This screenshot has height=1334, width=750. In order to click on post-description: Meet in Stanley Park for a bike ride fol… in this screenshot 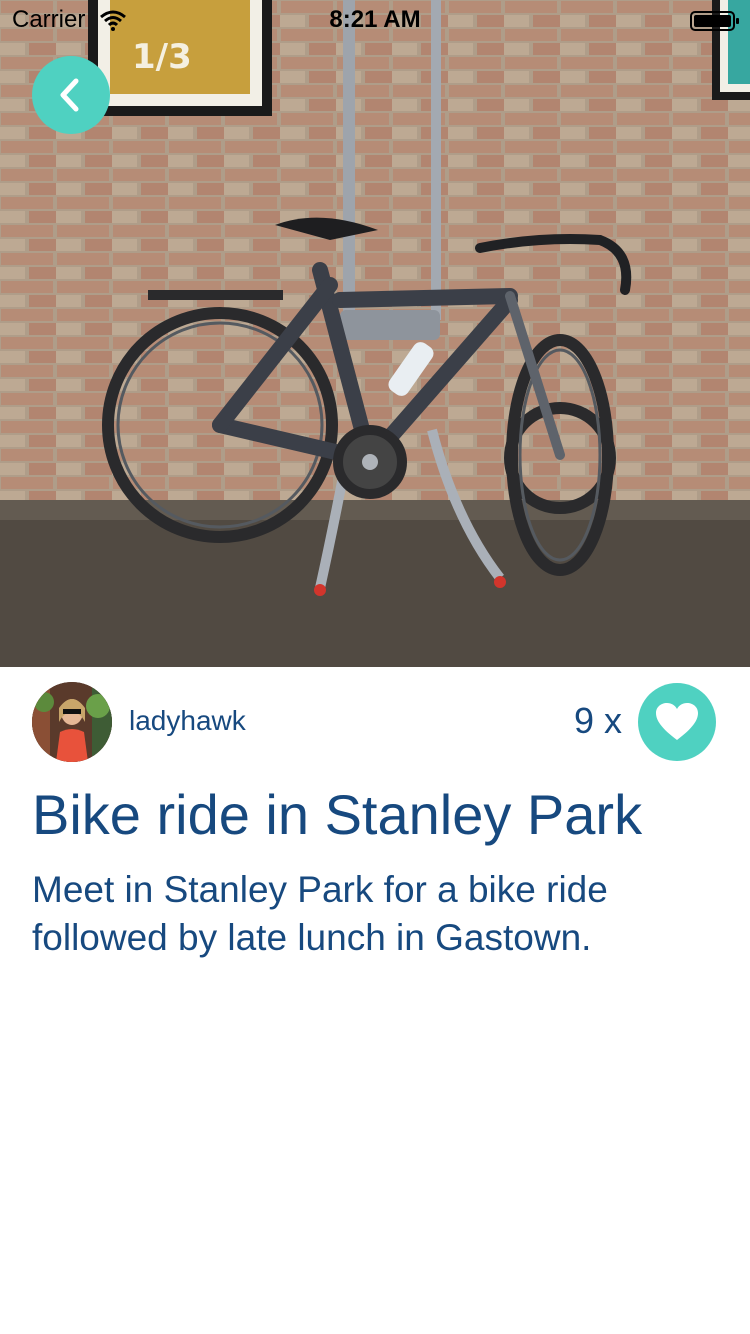, I will do `click(320, 913)`.